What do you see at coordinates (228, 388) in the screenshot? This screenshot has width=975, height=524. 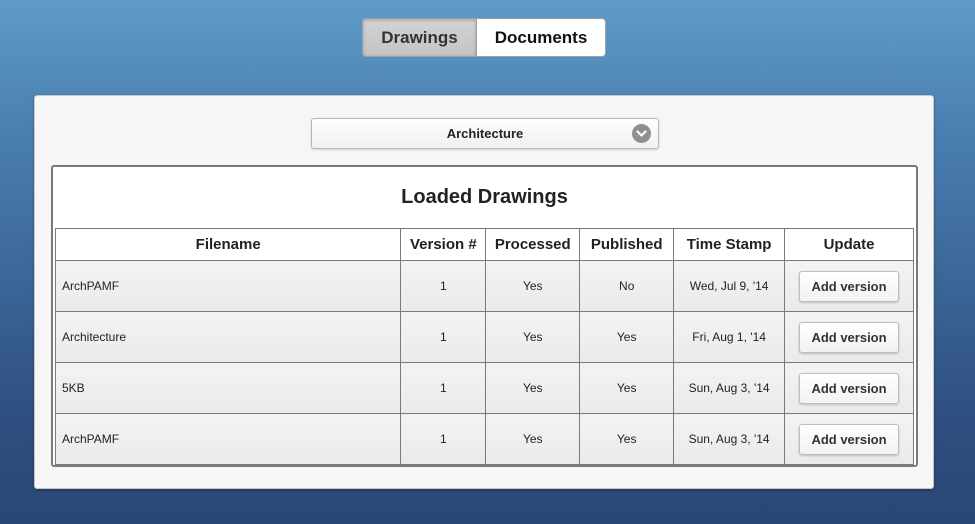 I see `cell-filename: 5KB` at bounding box center [228, 388].